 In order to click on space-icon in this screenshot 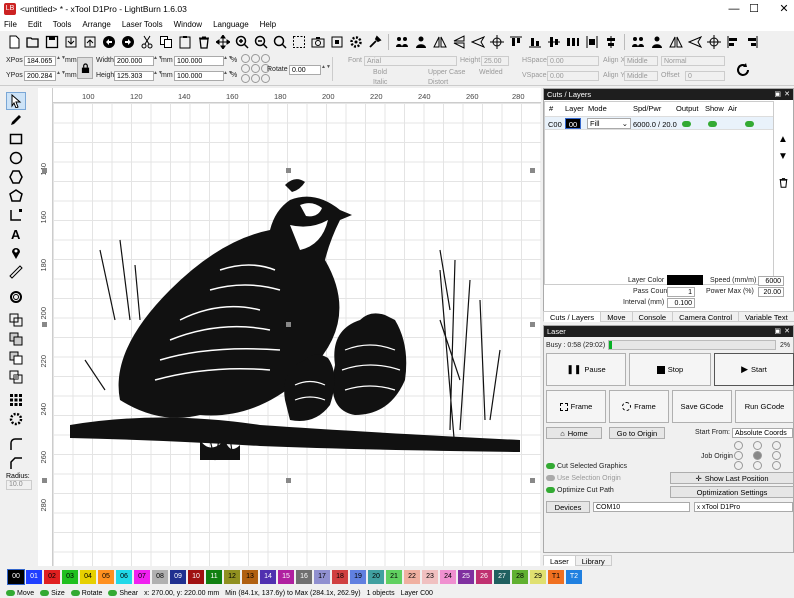, I will do `click(611, 42)`.